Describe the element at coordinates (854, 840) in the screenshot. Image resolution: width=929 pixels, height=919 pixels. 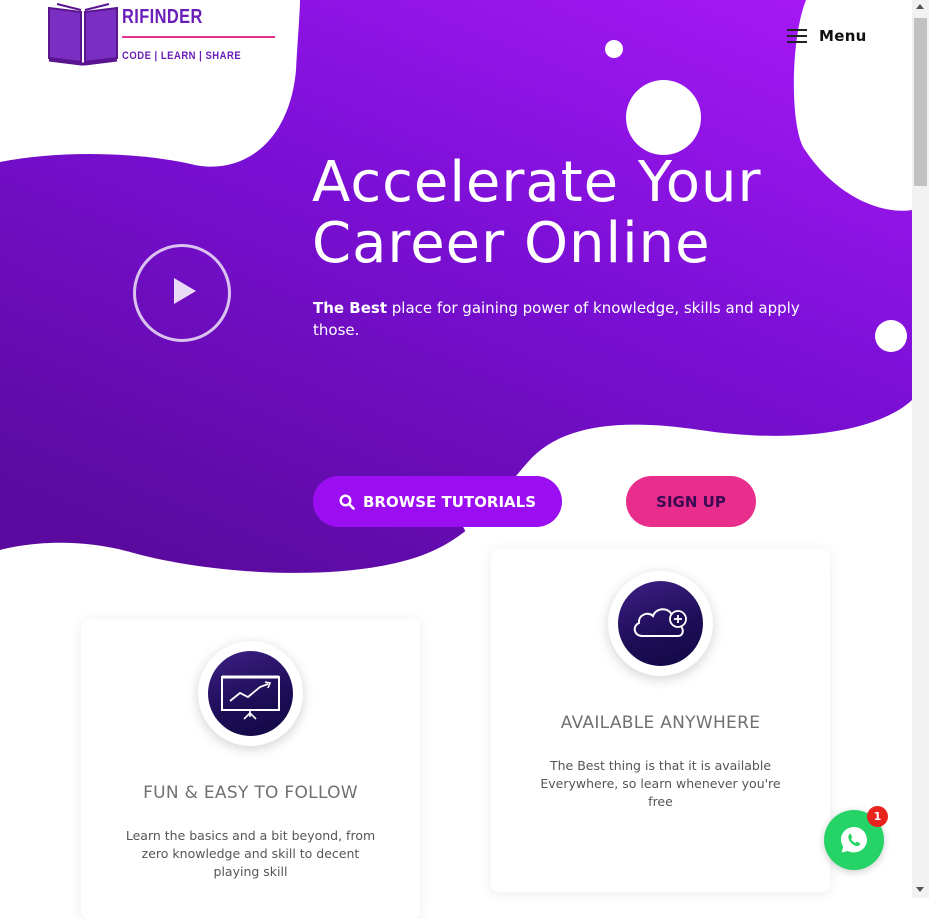
I see `whatsapp-icon` at that location.